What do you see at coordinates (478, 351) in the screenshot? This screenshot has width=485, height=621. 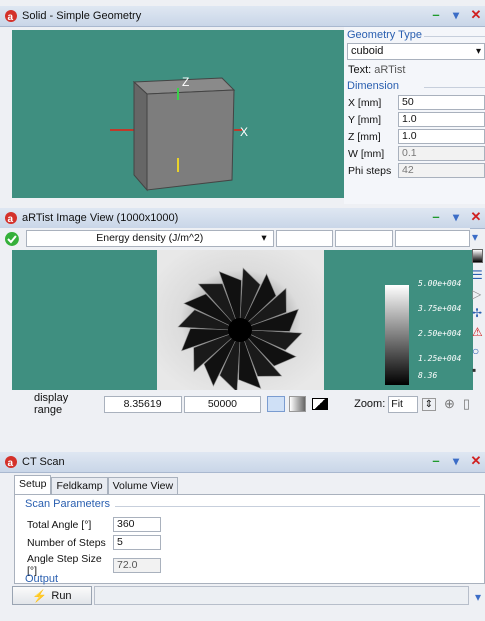 I see `search-icon: ○` at bounding box center [478, 351].